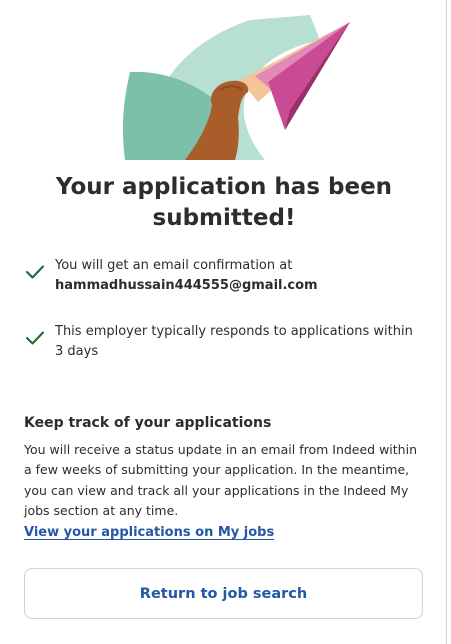  Describe the element at coordinates (148, 423) in the screenshot. I see `track-applications-heading: Keep track of your applications` at that location.